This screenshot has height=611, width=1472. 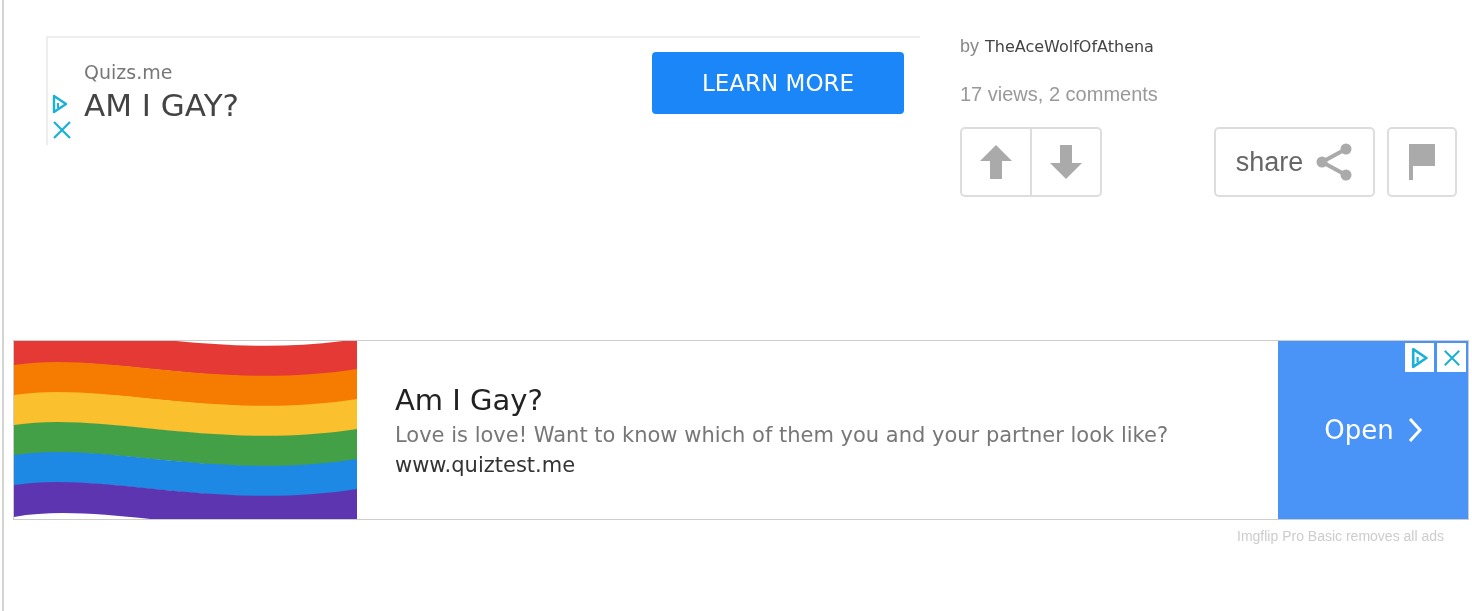 I want to click on down-arrow-icon, so click(x=1066, y=162).